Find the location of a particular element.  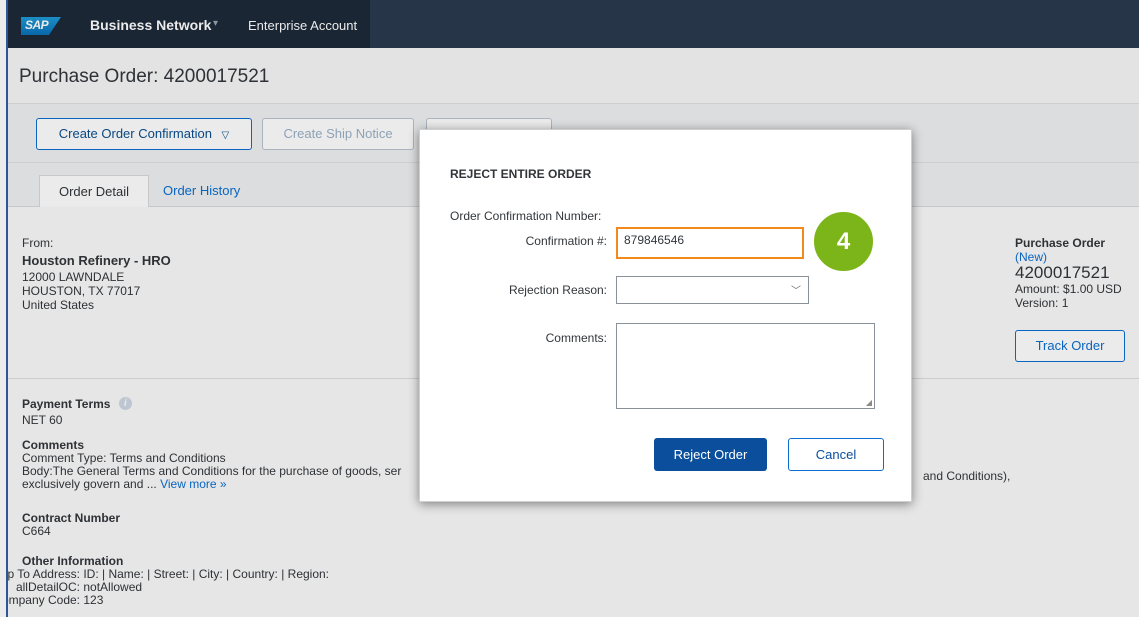

step-number-badge: 4 is located at coordinates (843, 241).